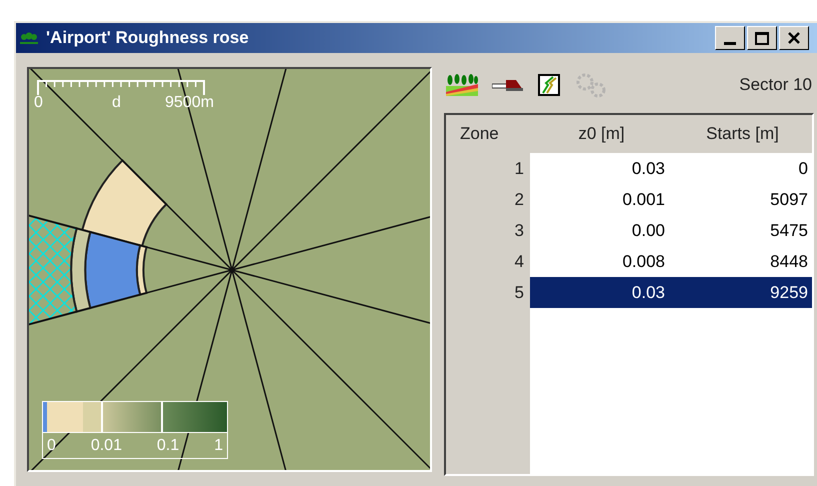 Image resolution: width=817 pixels, height=486 pixels. Describe the element at coordinates (671, 168) in the screenshot. I see `table-row: 0.03 0` at that location.